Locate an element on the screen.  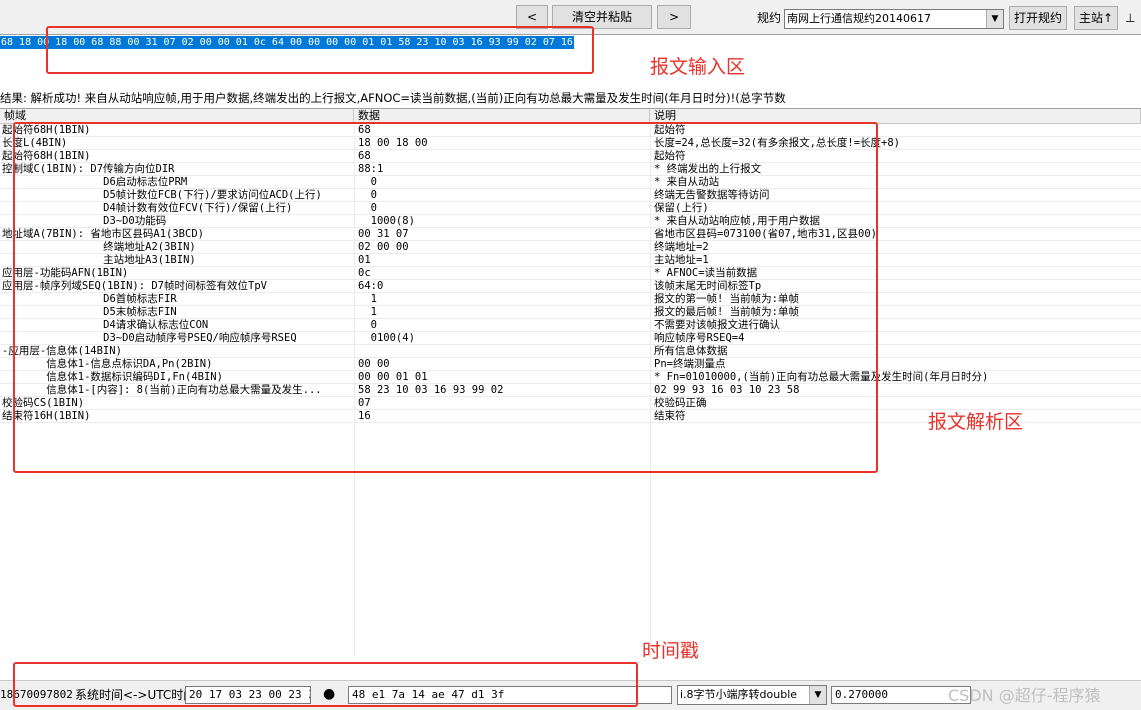
protocol-select: 南网上行通信规约20140617 ▼ is located at coordinates (894, 19).